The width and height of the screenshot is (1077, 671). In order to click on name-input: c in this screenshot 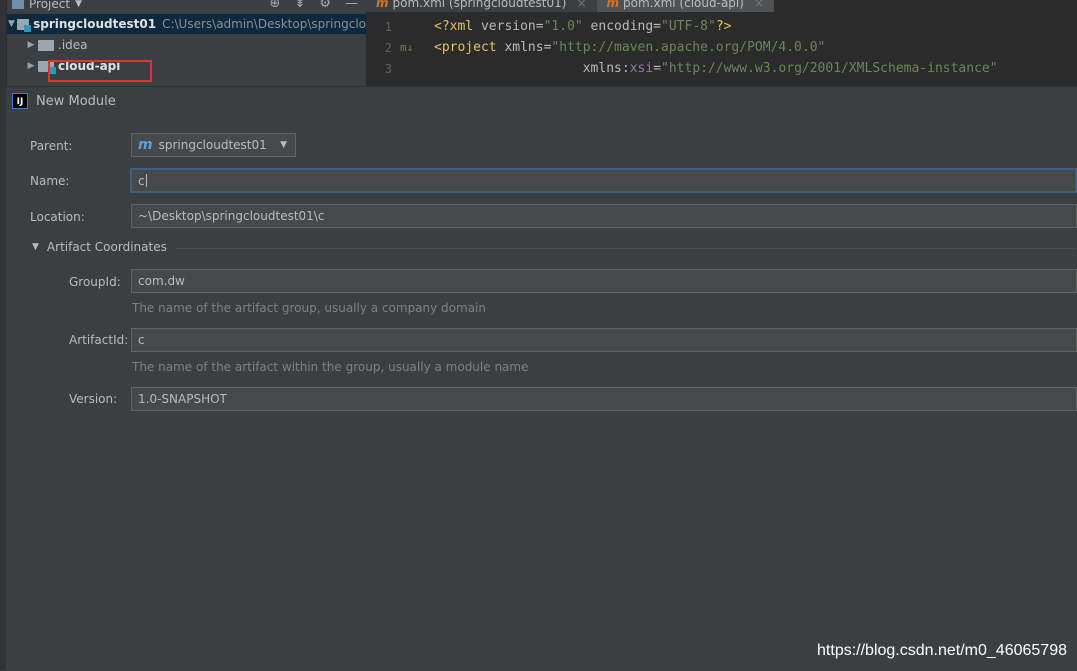, I will do `click(603, 180)`.